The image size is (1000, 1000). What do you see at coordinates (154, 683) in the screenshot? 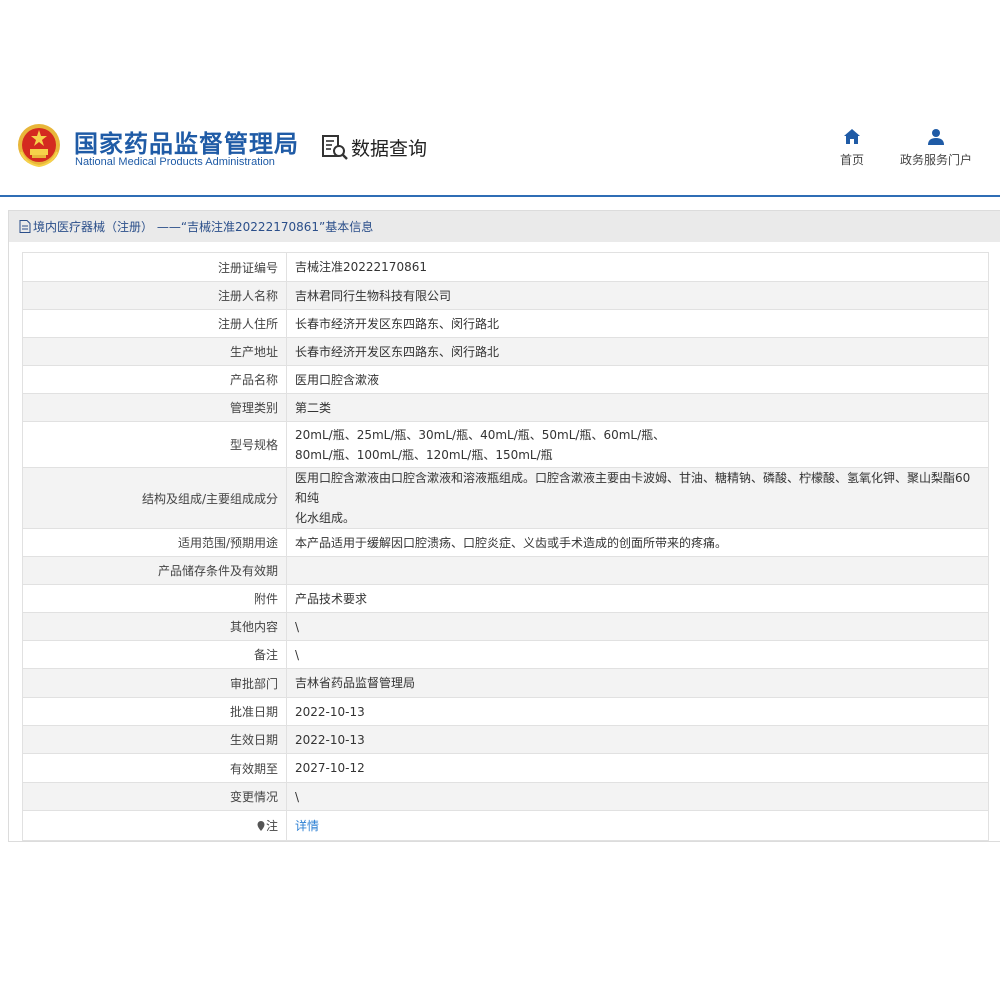
I see `row-key: 审批部门` at bounding box center [154, 683].